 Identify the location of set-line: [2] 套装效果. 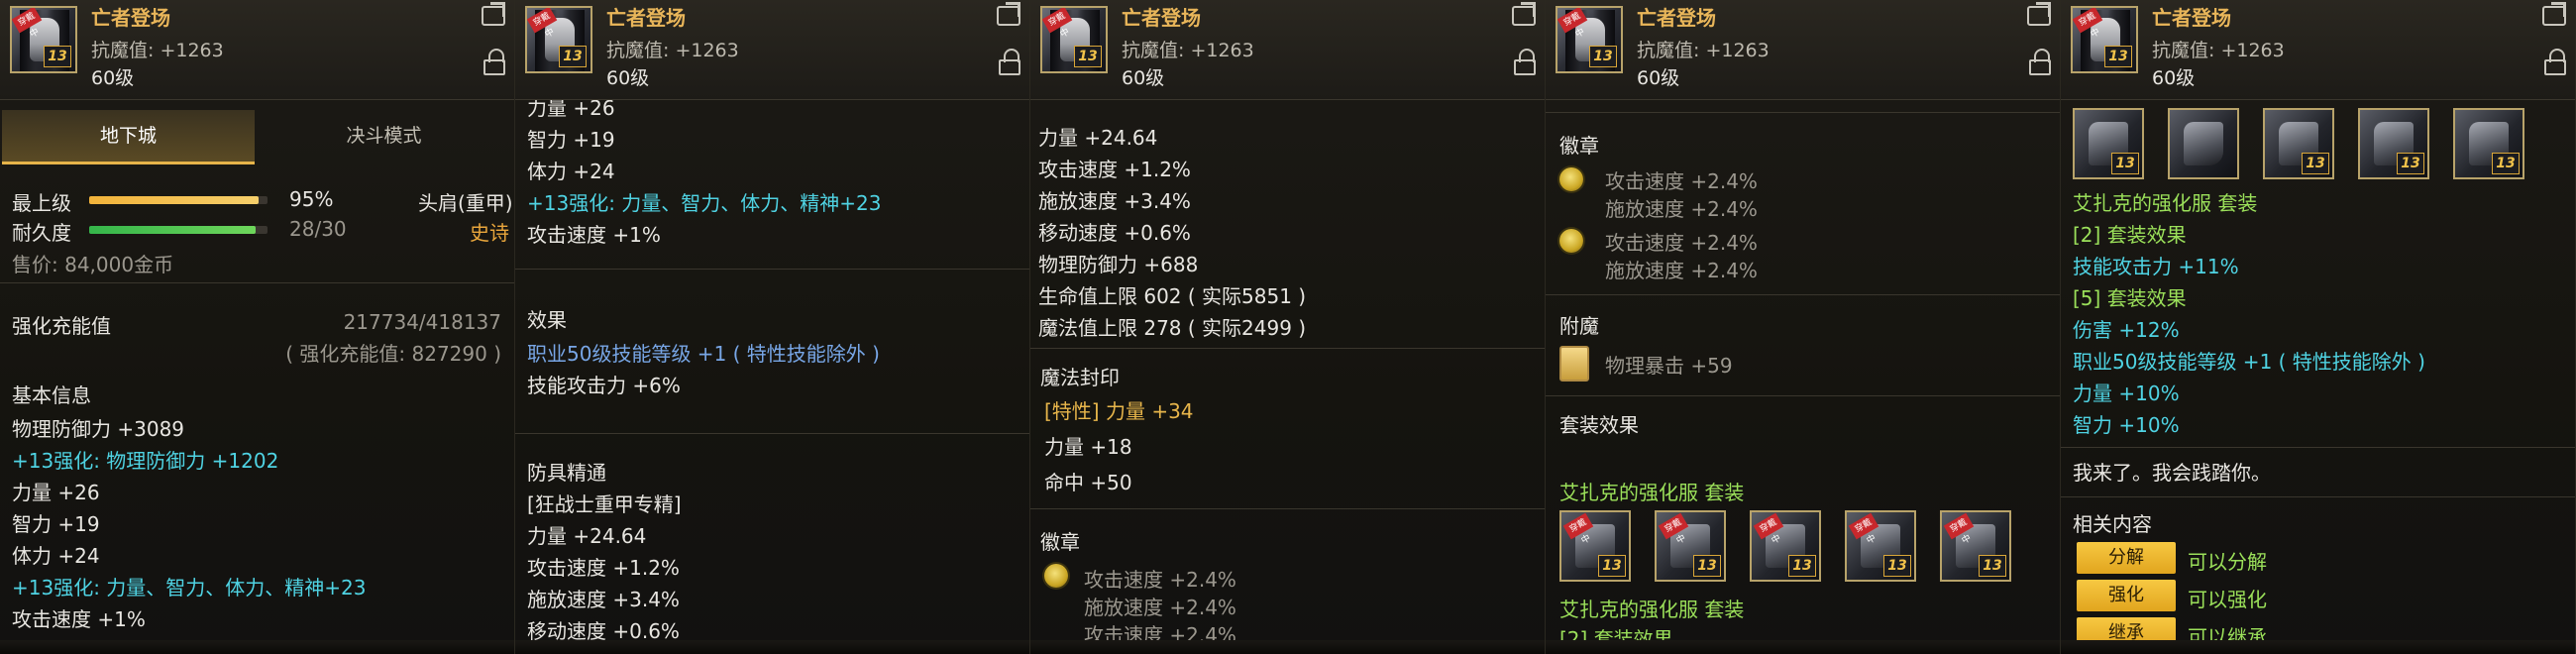
(2130, 235).